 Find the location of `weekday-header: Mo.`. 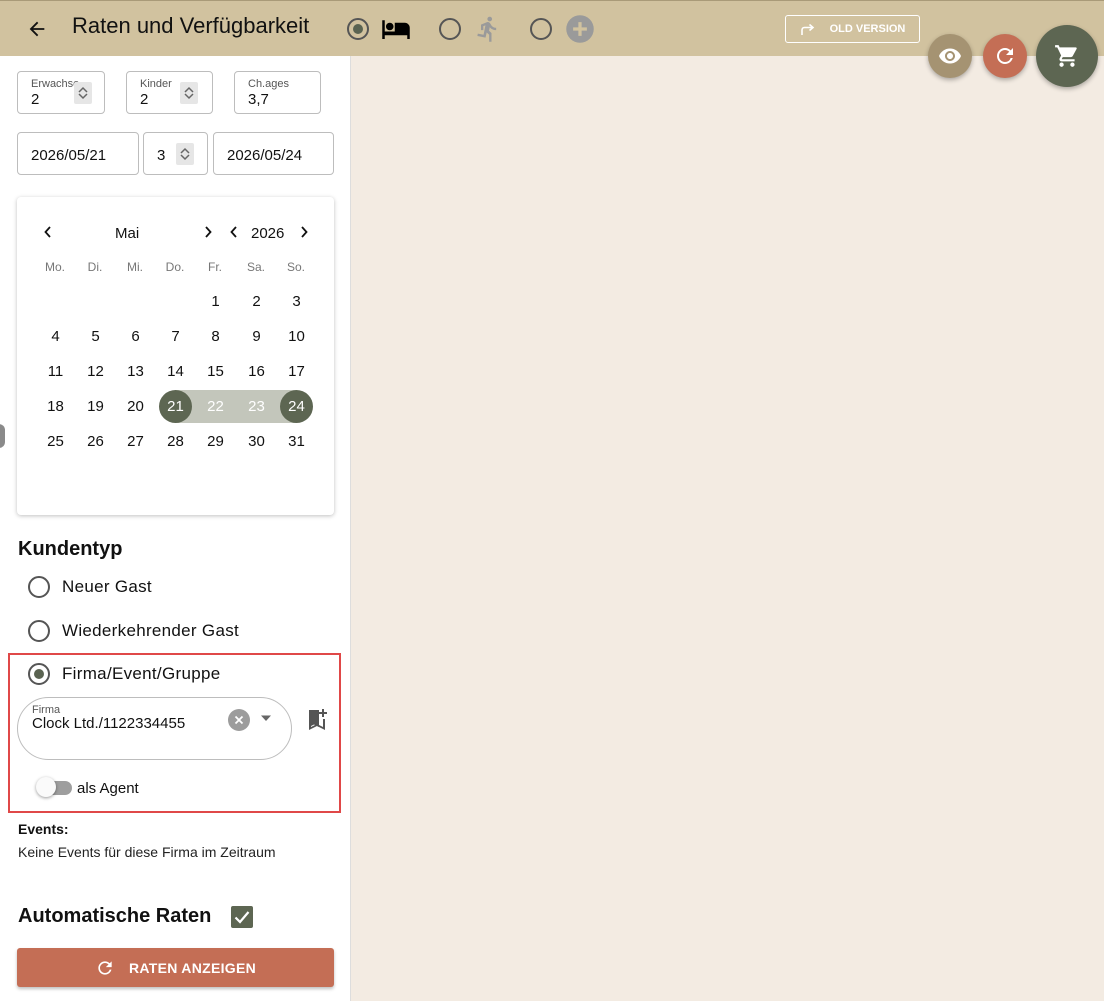

weekday-header: Mo. is located at coordinates (54, 267).